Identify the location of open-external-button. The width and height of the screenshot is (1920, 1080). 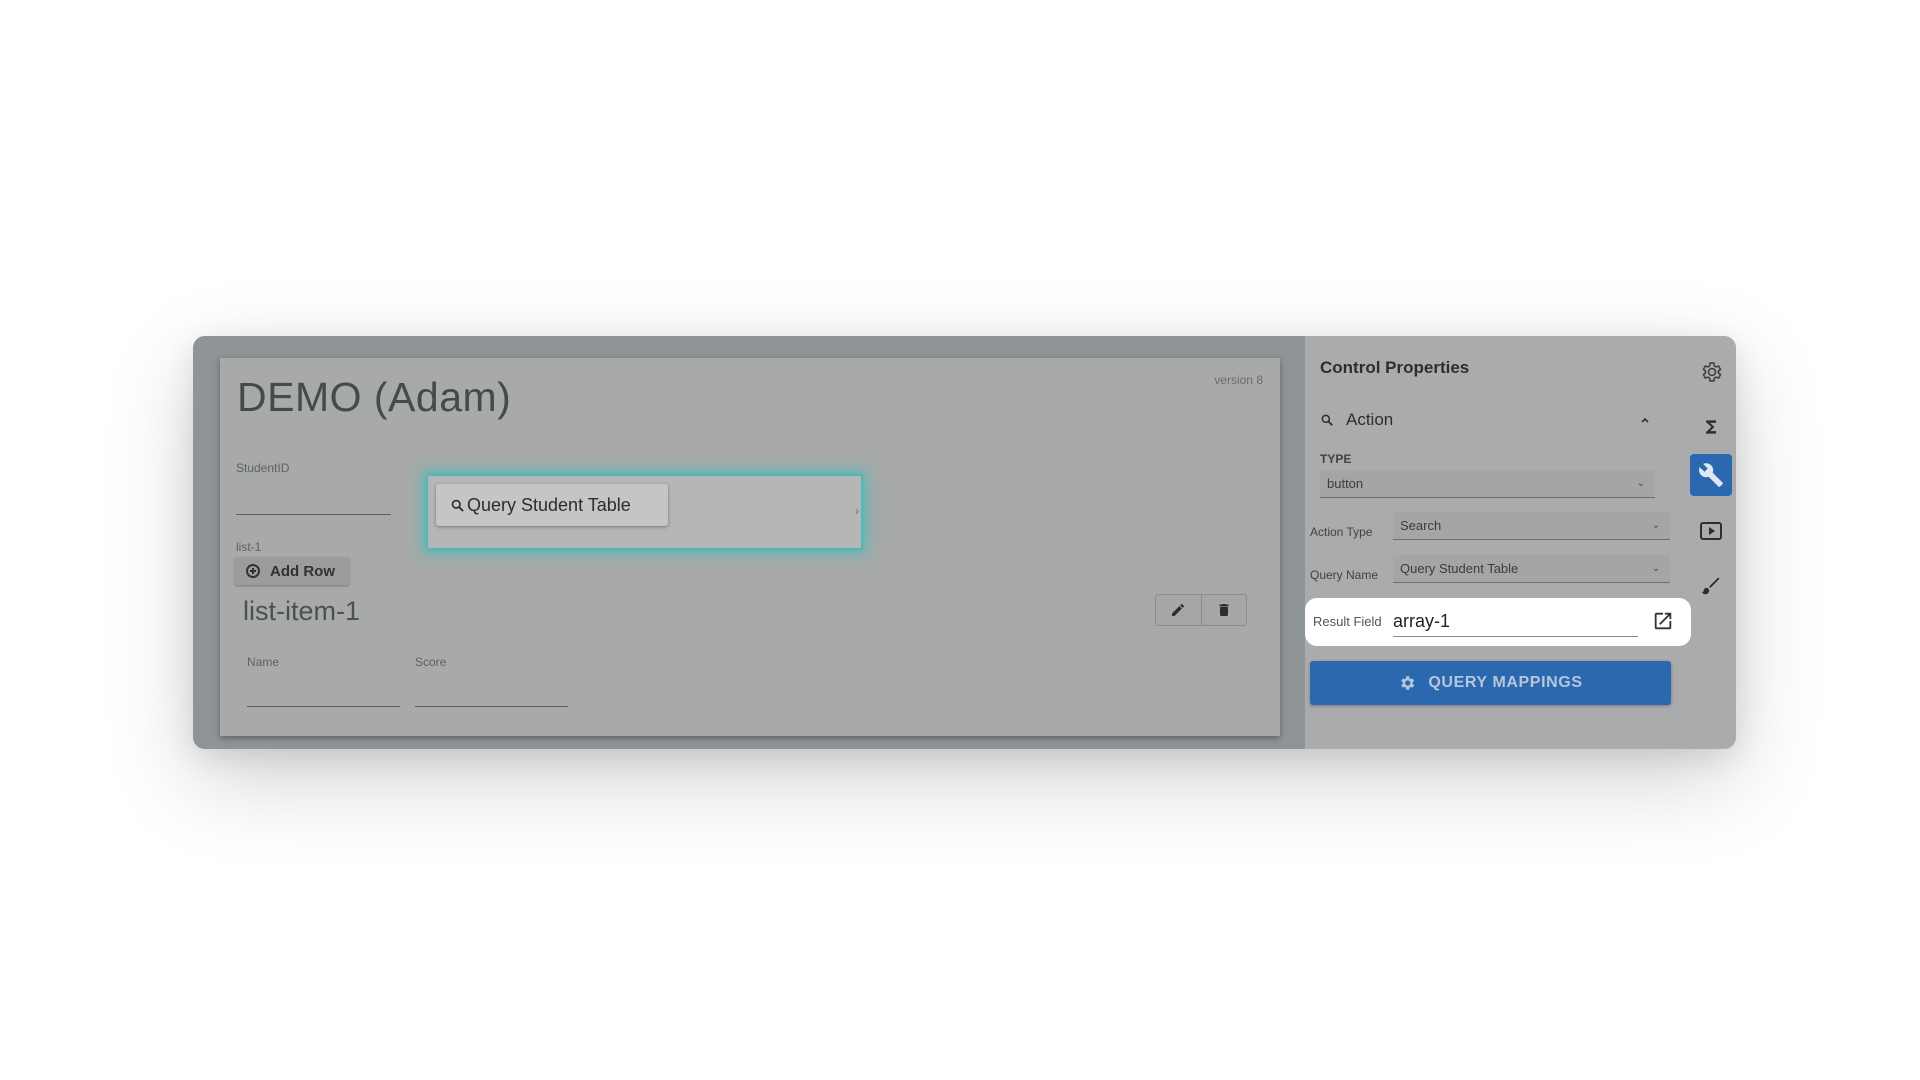
(1663, 623).